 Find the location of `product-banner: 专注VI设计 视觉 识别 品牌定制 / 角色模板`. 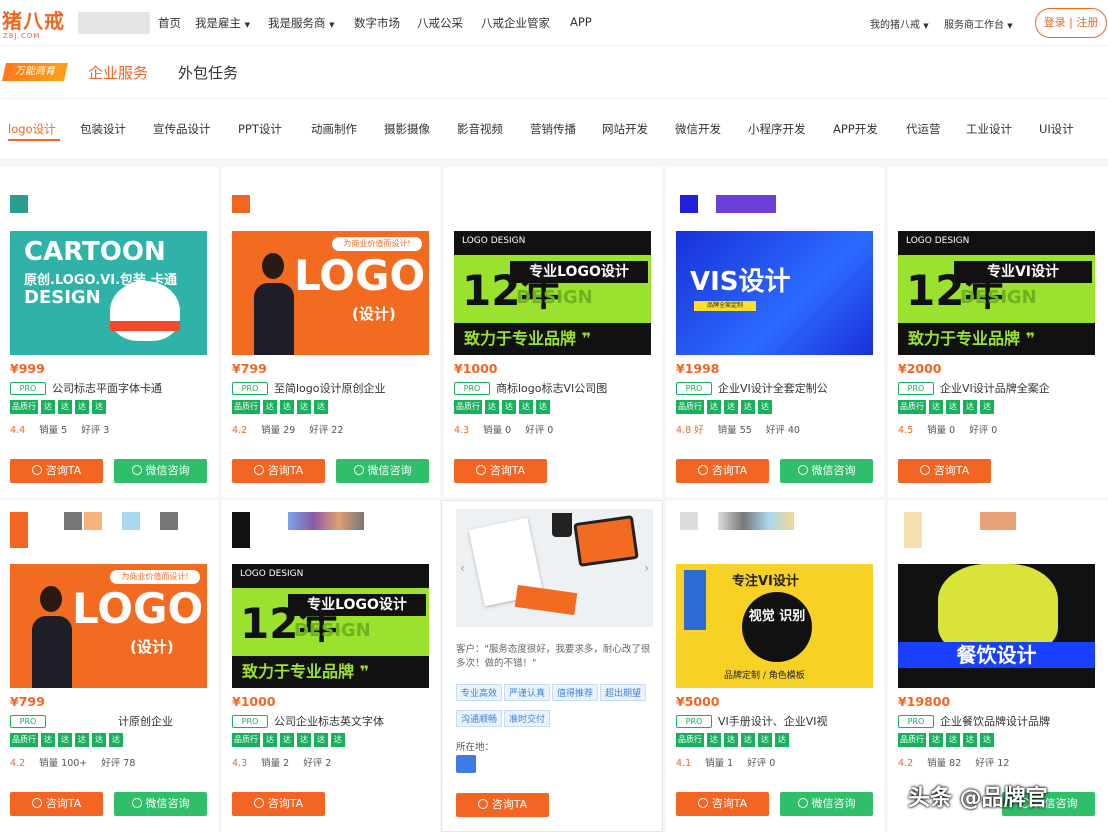

product-banner: 专注VI设计 视觉 识别 品牌定制 / 角色模板 is located at coordinates (774, 626).